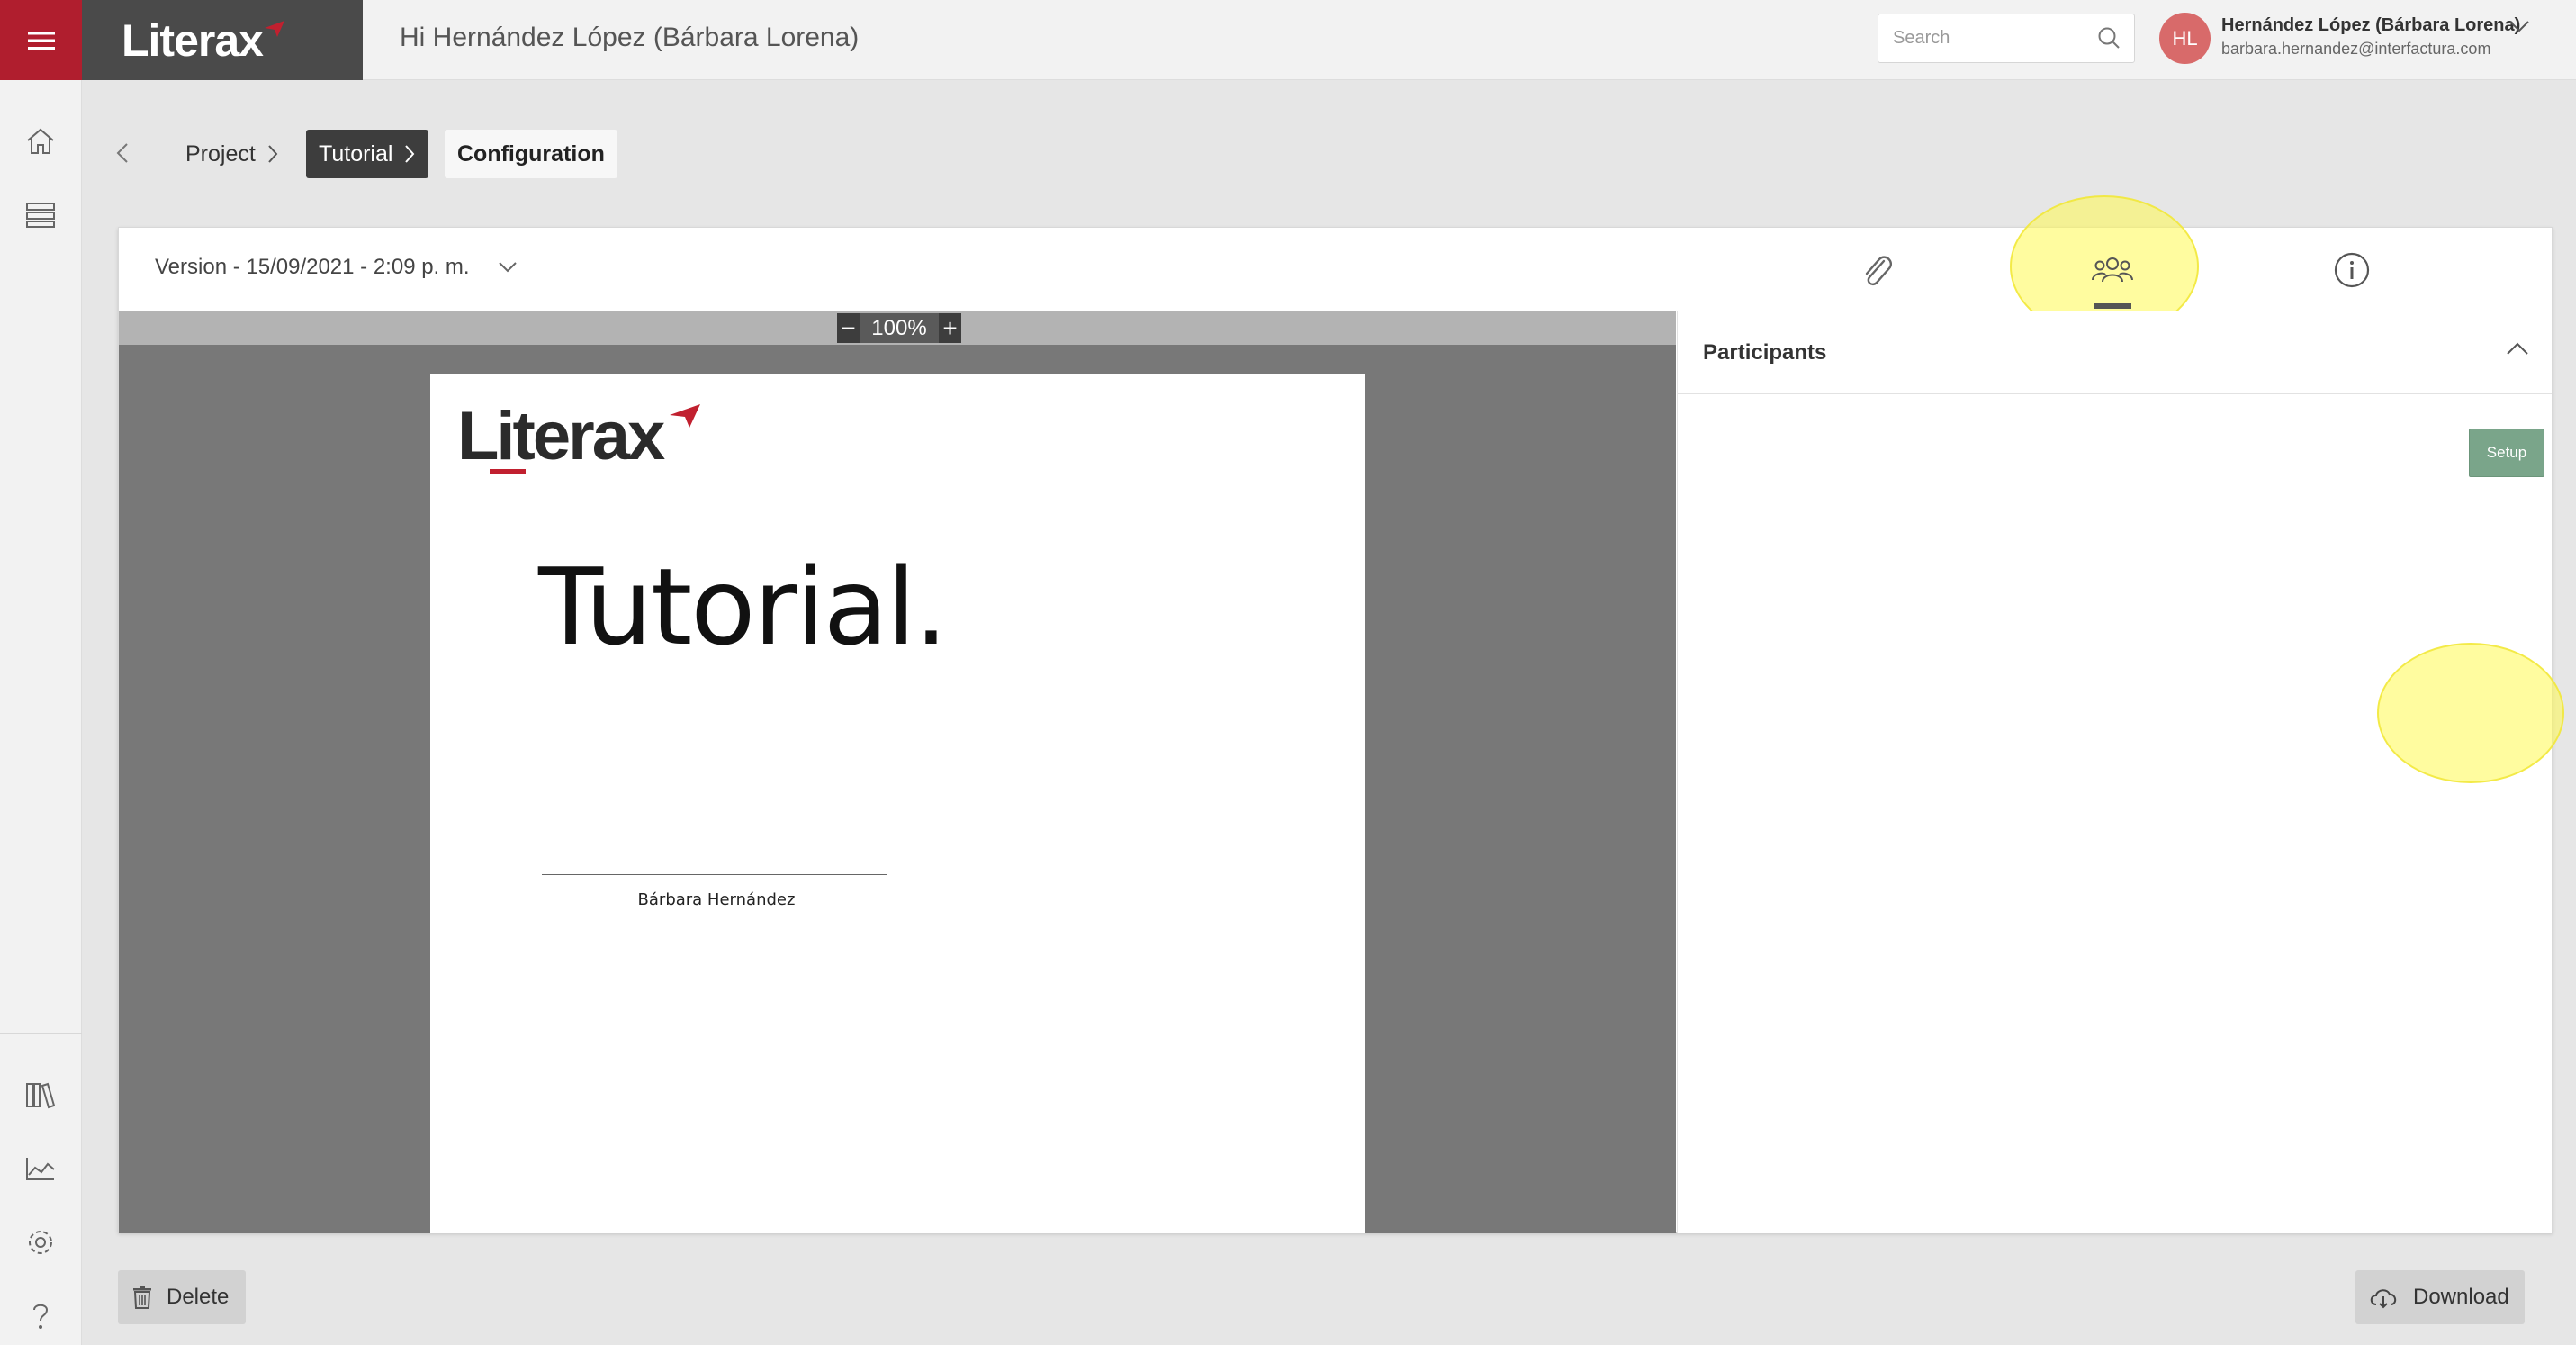 The height and width of the screenshot is (1345, 2576). Describe the element at coordinates (2517, 348) in the screenshot. I see `chevron-up-icon` at that location.